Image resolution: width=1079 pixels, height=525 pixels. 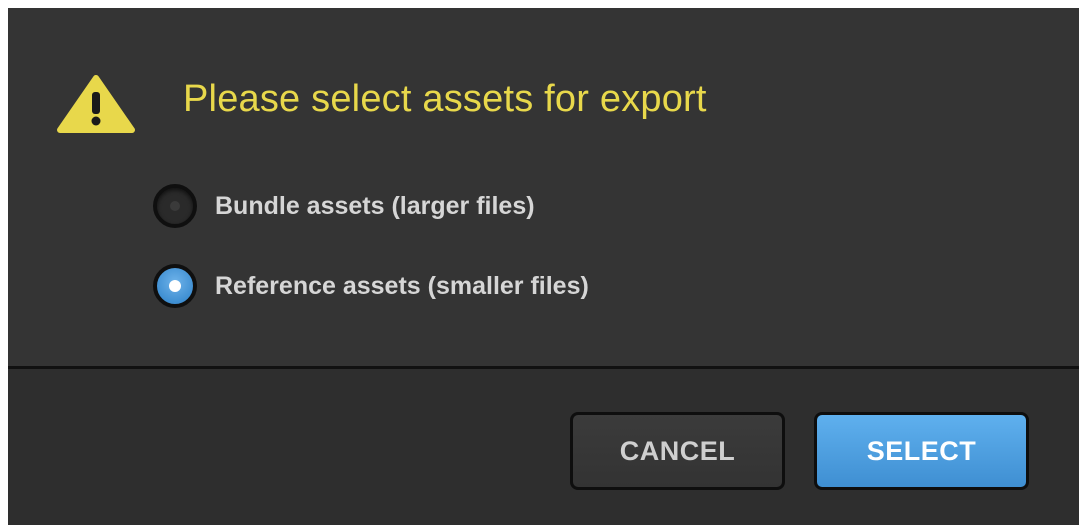 I want to click on radio-option-bundle: Bundle assets (larger files), so click(x=344, y=206).